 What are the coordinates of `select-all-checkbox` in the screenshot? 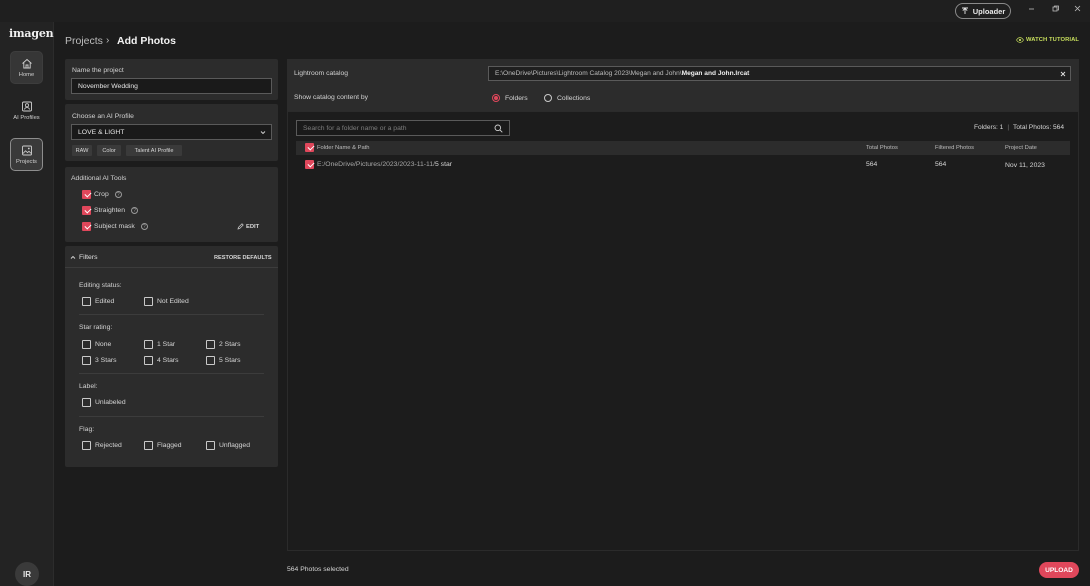 It's located at (309, 147).